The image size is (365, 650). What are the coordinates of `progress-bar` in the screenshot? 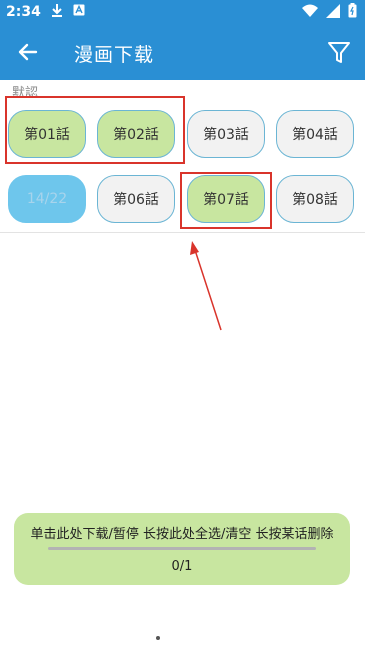 It's located at (182, 548).